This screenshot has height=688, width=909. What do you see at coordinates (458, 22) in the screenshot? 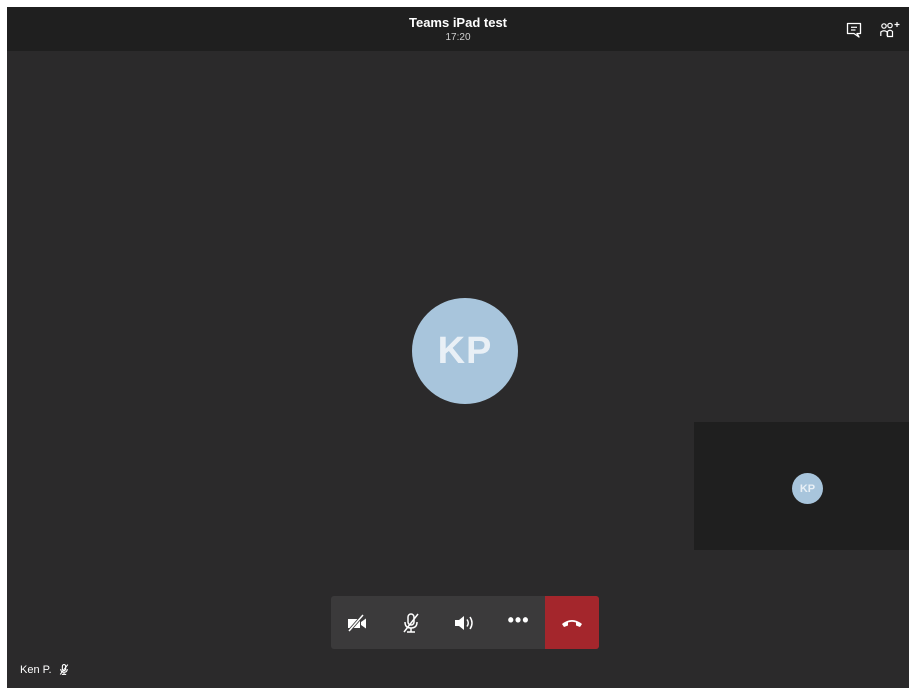
I see `meeting-title: Teams iPad test` at bounding box center [458, 22].